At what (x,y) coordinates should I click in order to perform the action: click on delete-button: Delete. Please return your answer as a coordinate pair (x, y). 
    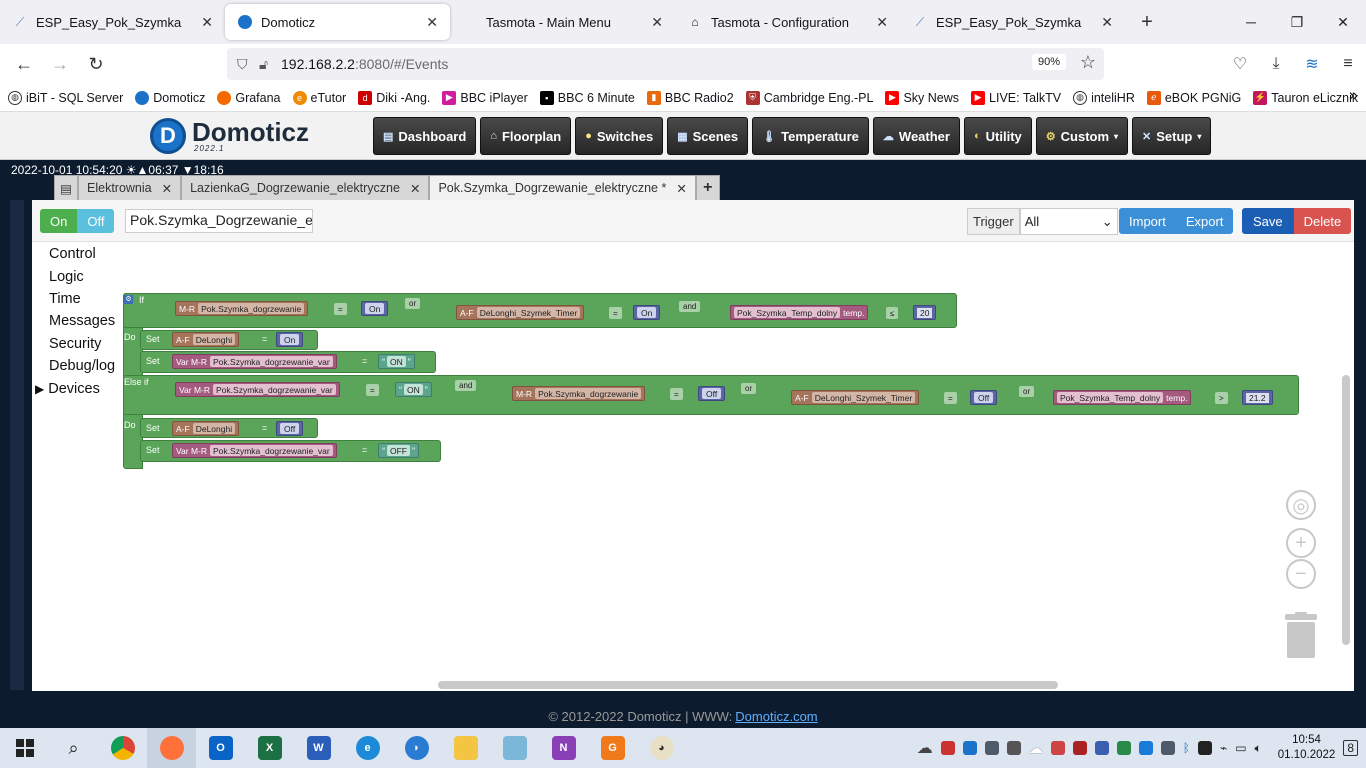
    Looking at the image, I should click on (1322, 221).